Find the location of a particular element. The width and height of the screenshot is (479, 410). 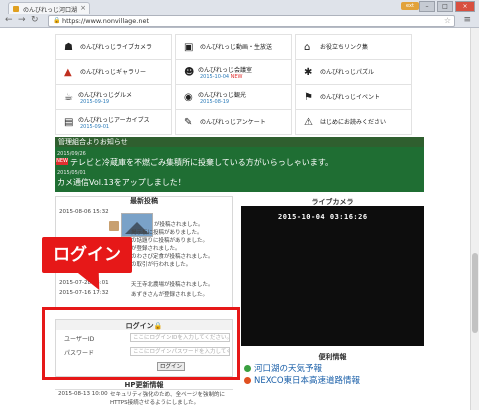

video-icon: ▣ is located at coordinates (189, 47).